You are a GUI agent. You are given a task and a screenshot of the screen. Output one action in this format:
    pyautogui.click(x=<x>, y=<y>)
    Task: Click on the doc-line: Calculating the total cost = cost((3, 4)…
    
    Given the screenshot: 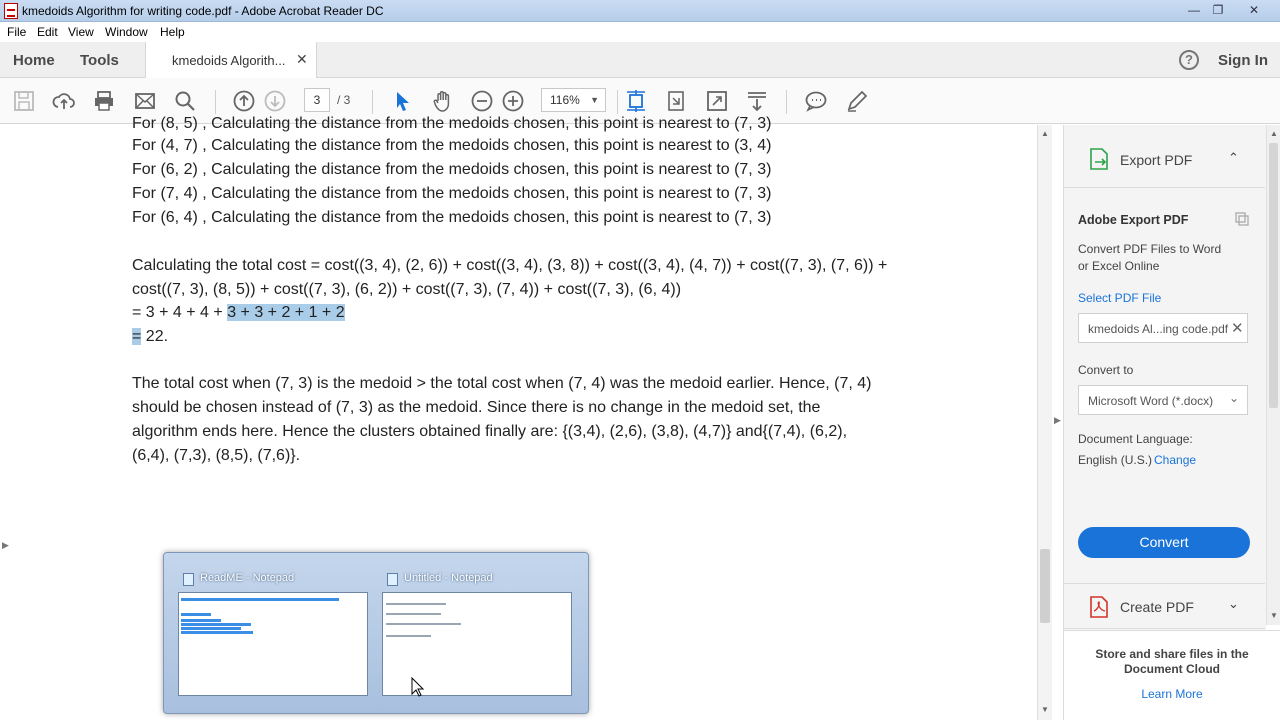 What is the action you would take?
    pyautogui.click(x=510, y=265)
    